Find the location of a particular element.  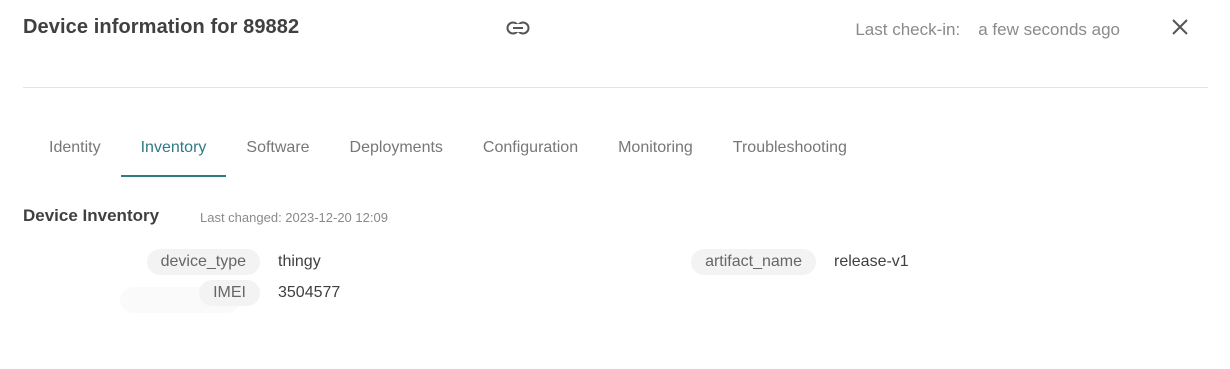

attribute-value: thingy is located at coordinates (299, 261).